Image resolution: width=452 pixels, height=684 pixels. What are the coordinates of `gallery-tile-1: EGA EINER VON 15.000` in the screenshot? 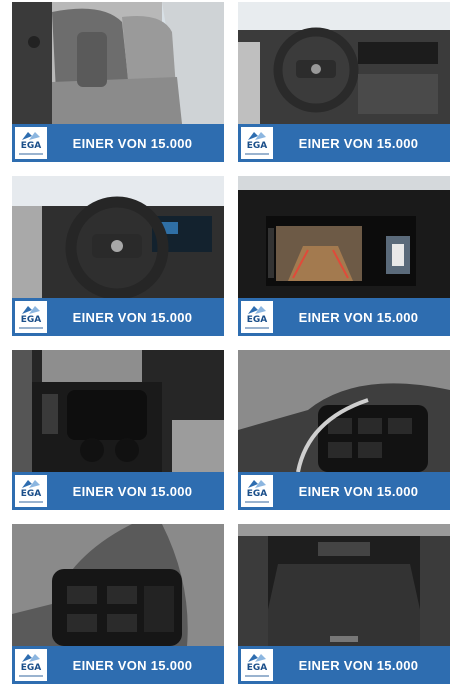 It's located at (118, 82).